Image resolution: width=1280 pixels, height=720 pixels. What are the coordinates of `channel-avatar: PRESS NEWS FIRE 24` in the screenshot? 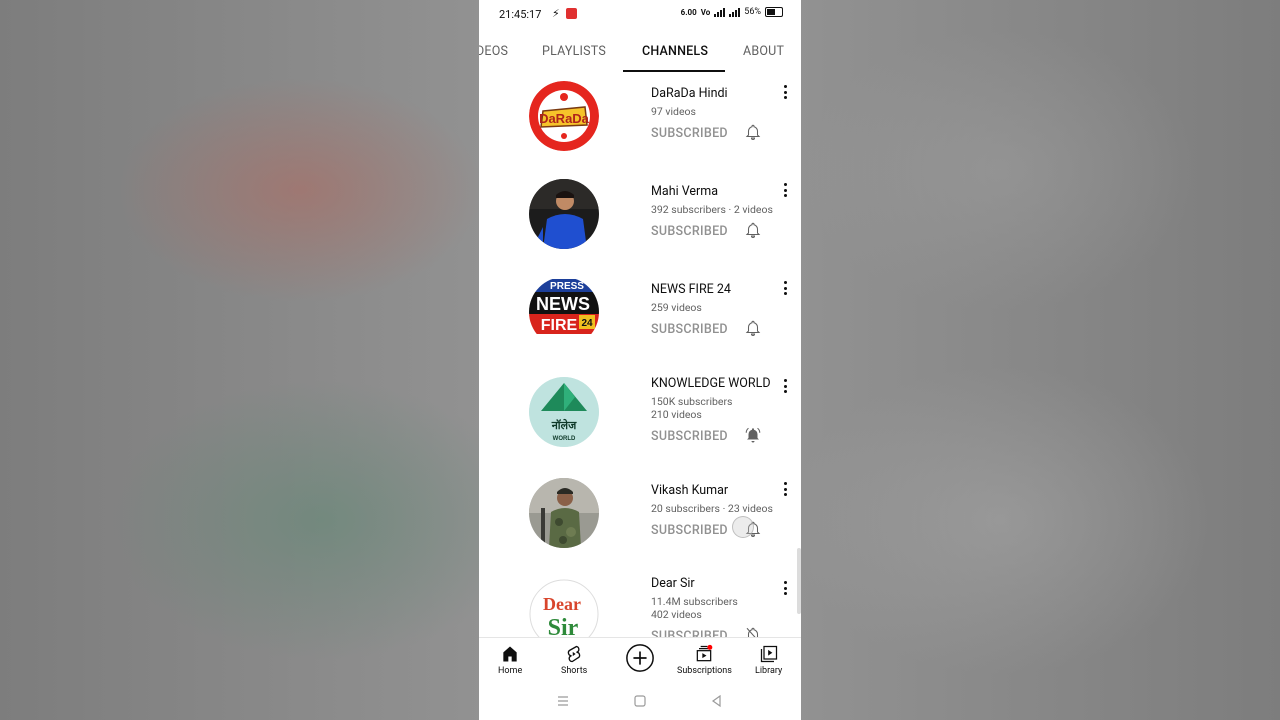 It's located at (564, 312).